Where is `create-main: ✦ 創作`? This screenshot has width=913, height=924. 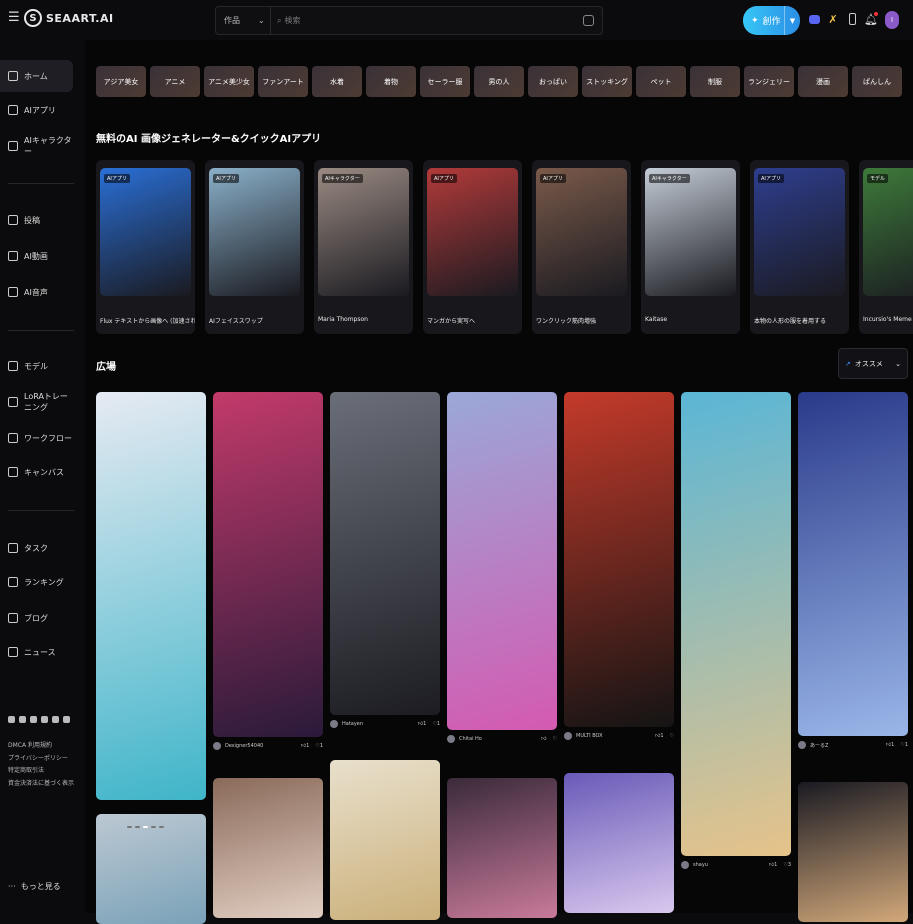
create-main: ✦ 創作 is located at coordinates (763, 21).